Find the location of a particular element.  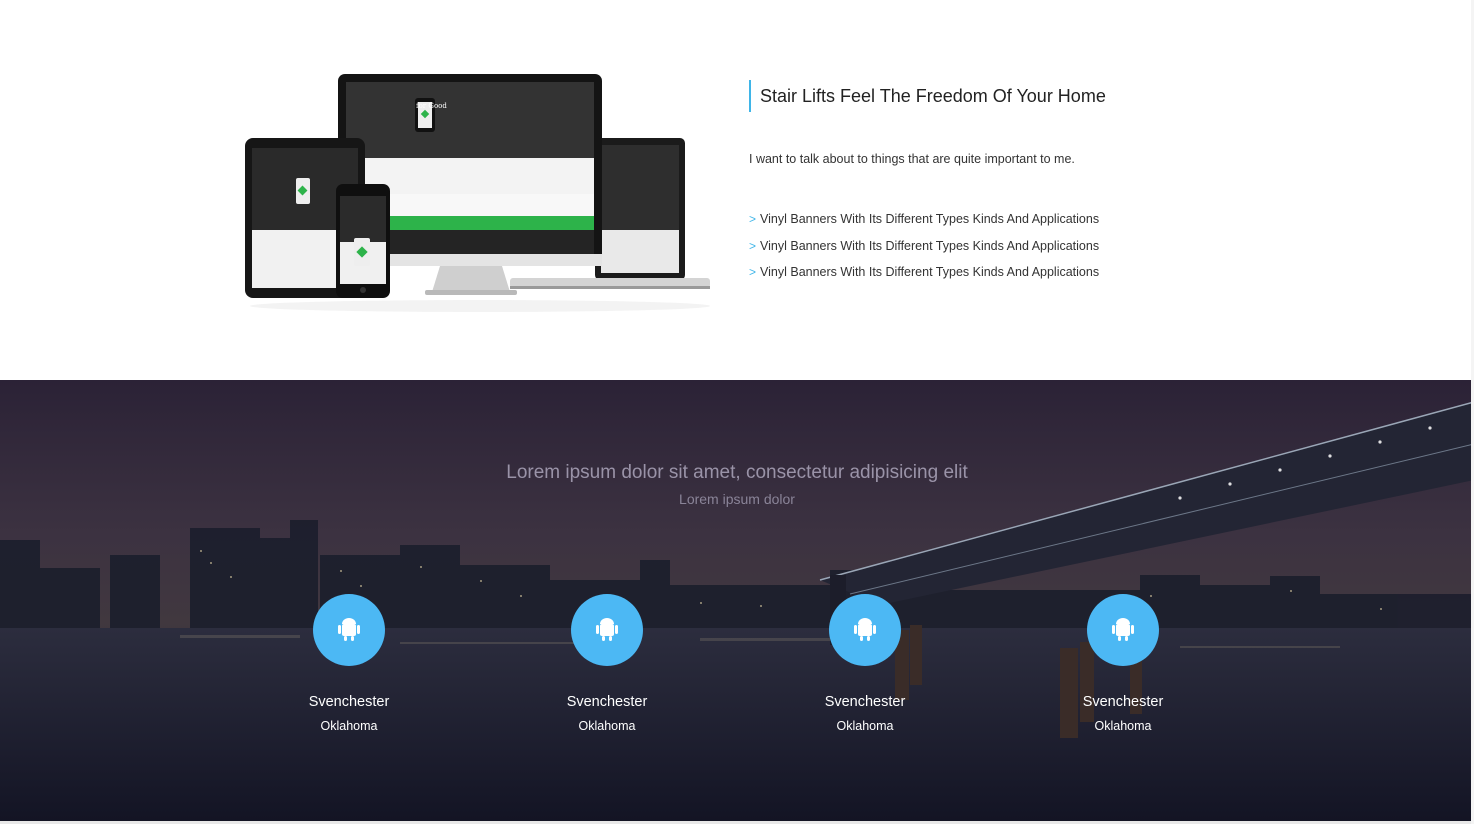

responsive-devices-mockup: for Good is located at coordinates (477, 195).